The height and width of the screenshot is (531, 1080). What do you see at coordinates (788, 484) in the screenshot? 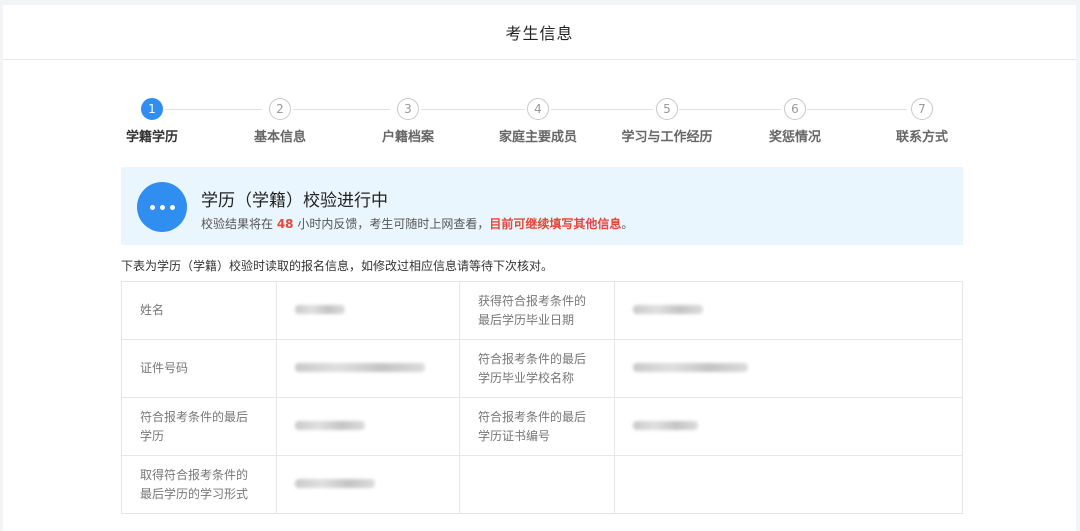
I see `empty-cell` at bounding box center [788, 484].